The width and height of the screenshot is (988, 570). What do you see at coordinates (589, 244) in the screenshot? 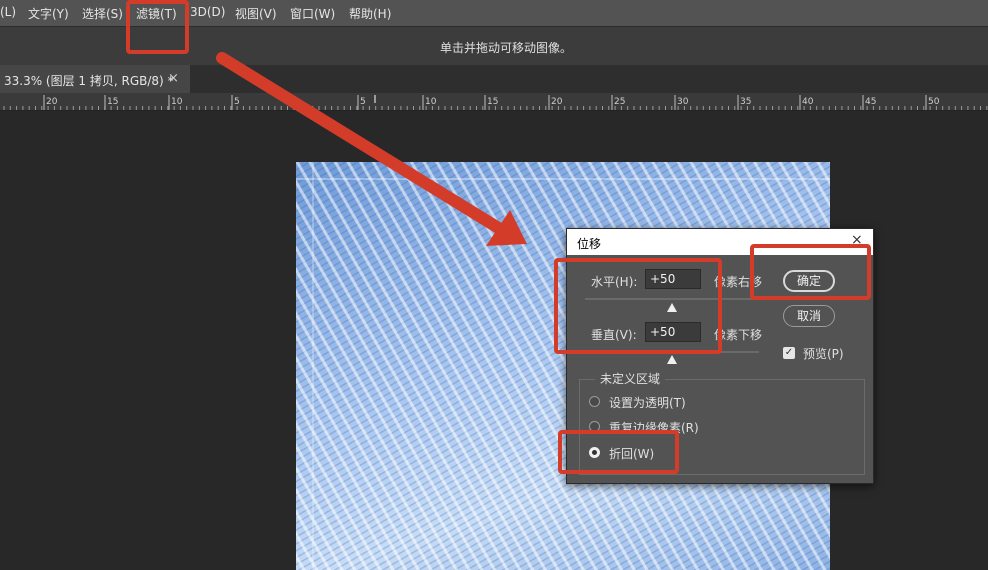
I see `dialog-title: 位移` at bounding box center [589, 244].